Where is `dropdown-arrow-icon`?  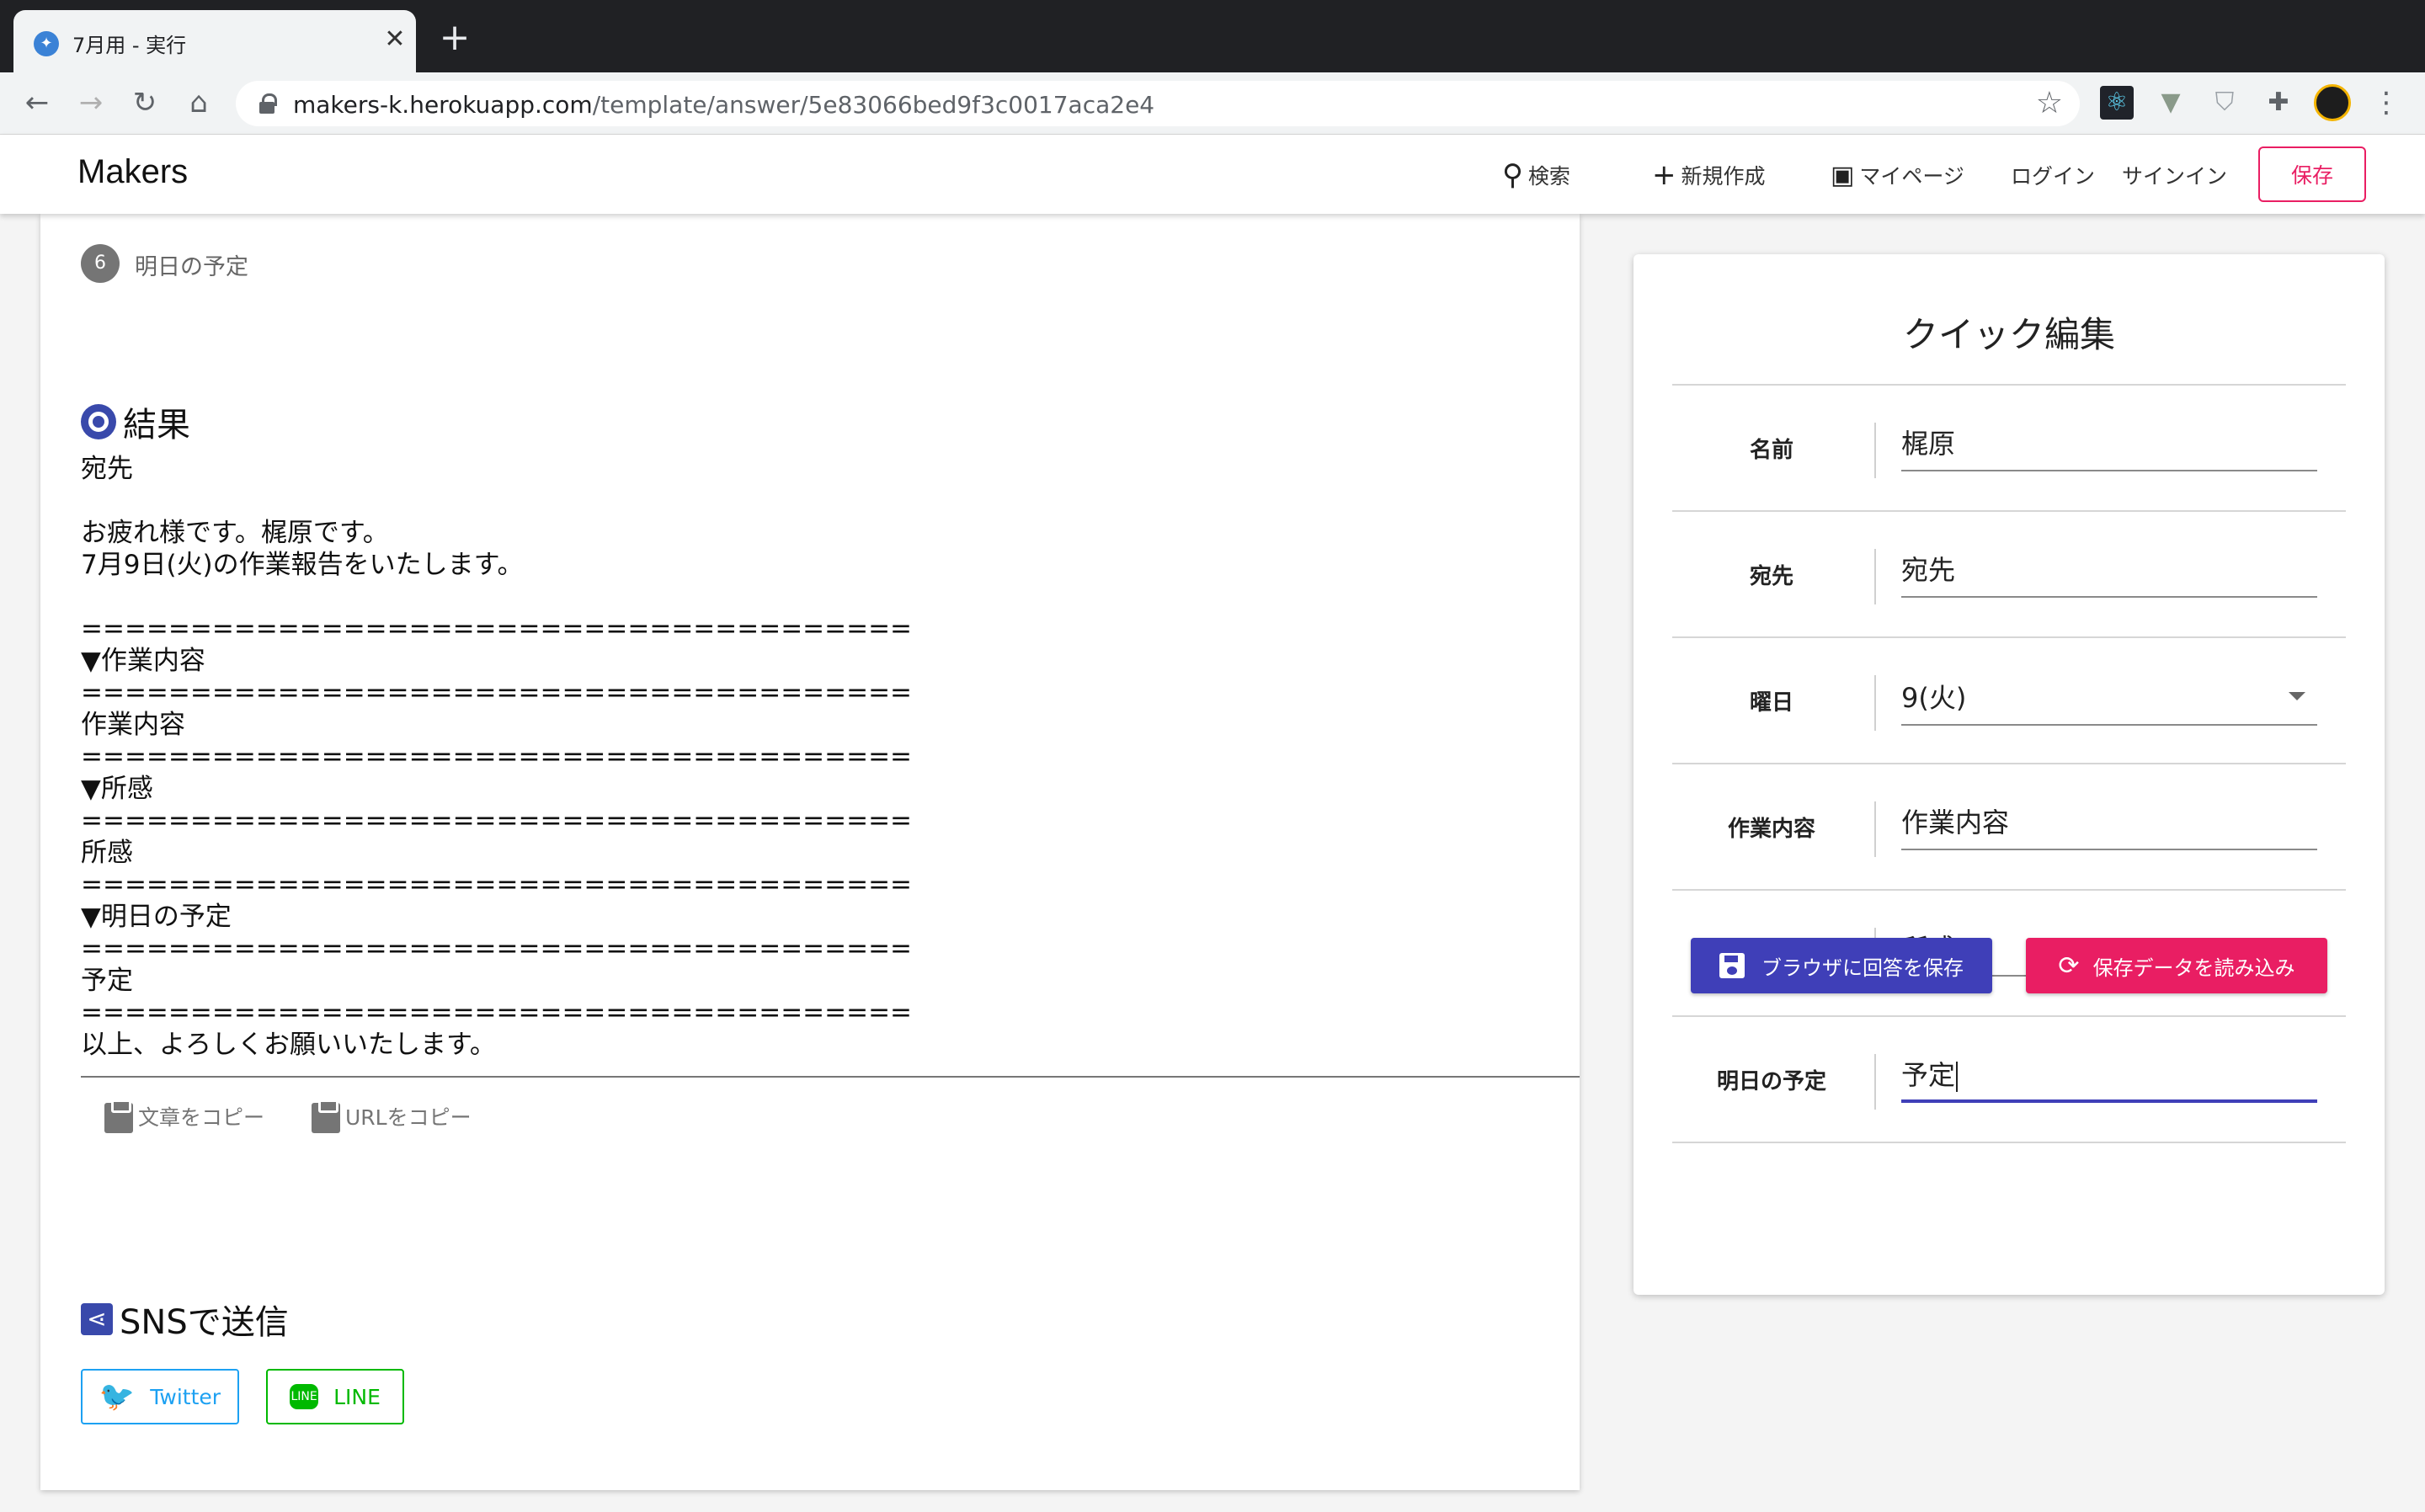
dropdown-arrow-icon is located at coordinates (2297, 696).